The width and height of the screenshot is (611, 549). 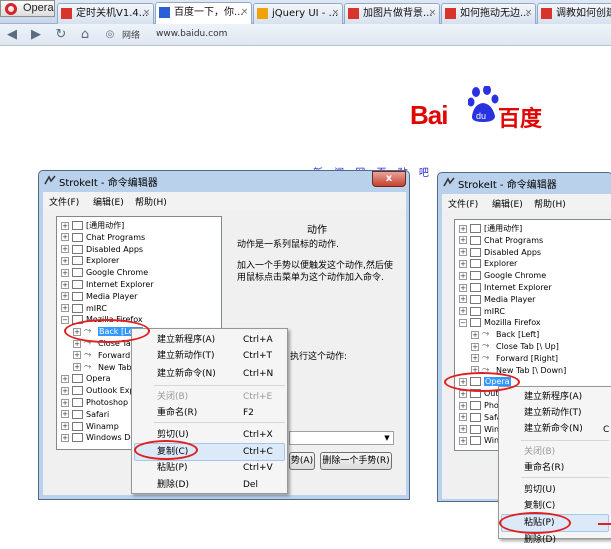 What do you see at coordinates (104, 356) in the screenshot?
I see `tree-item: + ⤳ Forward [` at bounding box center [104, 356].